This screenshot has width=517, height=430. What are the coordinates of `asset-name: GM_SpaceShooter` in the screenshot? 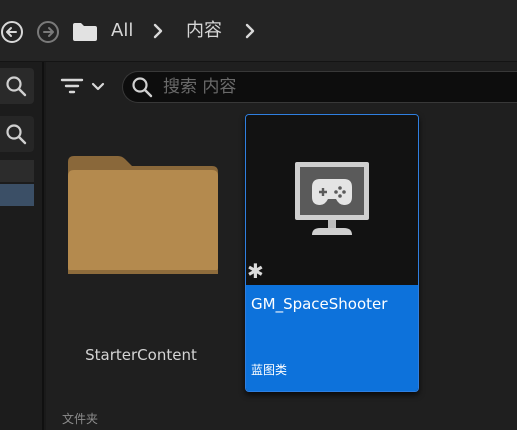 It's located at (319, 304).